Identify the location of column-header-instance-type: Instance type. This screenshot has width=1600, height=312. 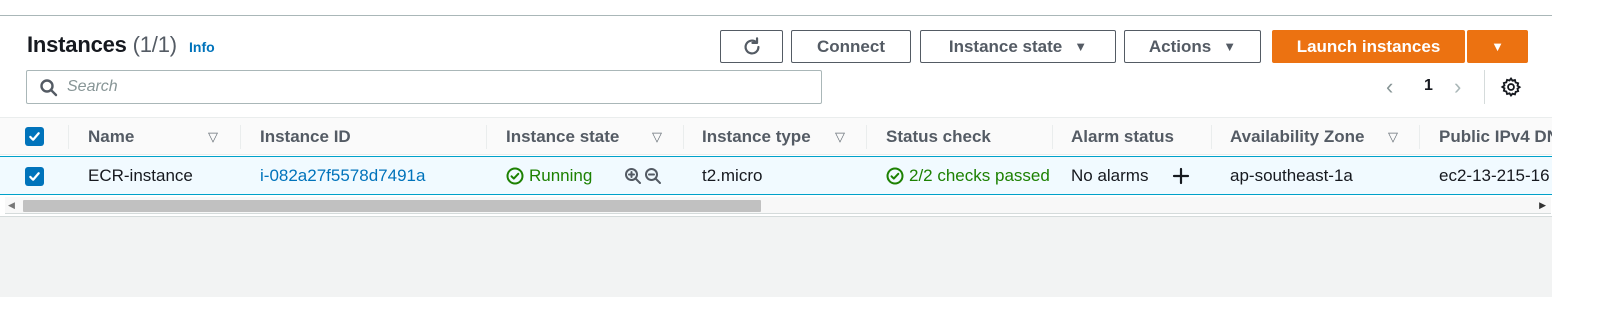
(756, 137).